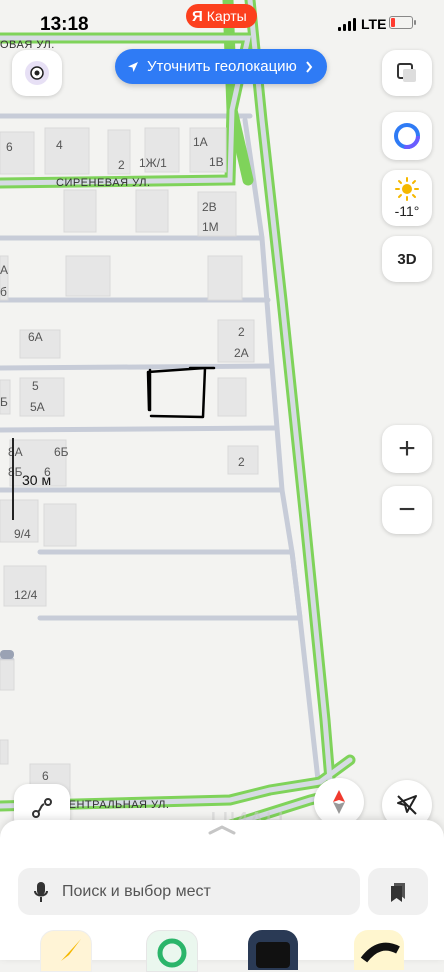 Image resolution: width=444 pixels, height=972 pixels. Describe the element at coordinates (273, 955) in the screenshot. I see `bus-icon` at that location.